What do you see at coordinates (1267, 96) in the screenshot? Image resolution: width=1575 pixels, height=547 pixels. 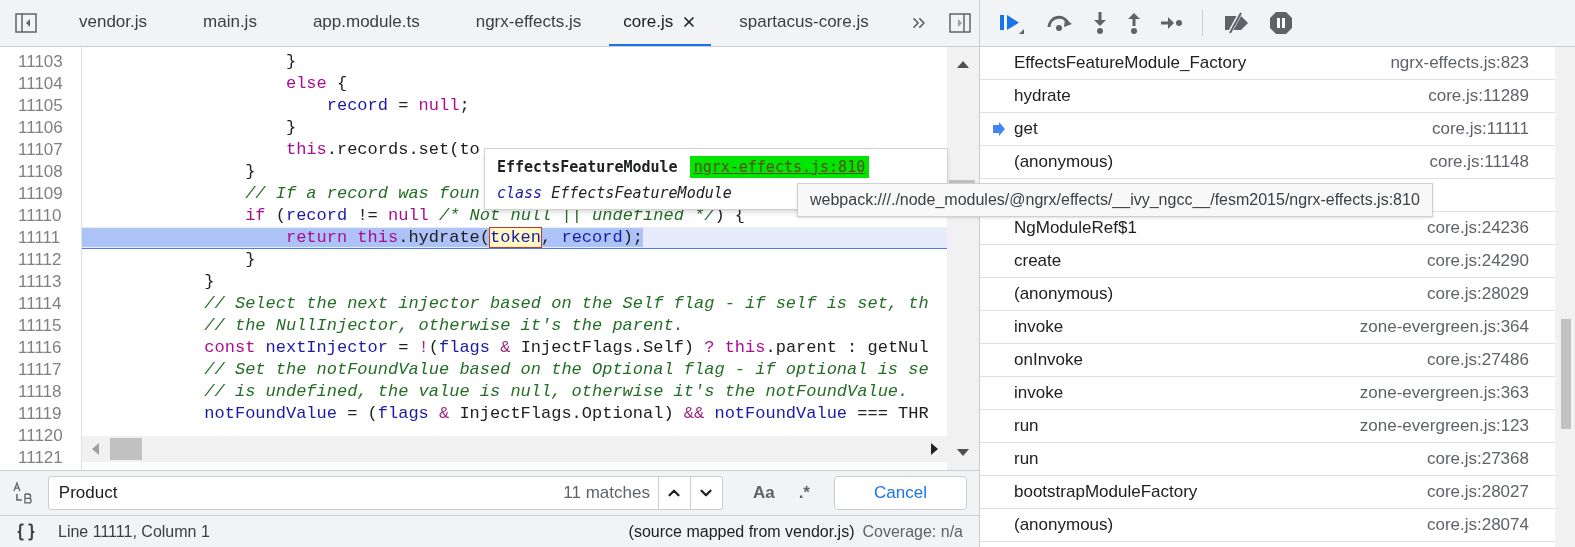 I see `call-frame: hydrate core.js:11289` at bounding box center [1267, 96].